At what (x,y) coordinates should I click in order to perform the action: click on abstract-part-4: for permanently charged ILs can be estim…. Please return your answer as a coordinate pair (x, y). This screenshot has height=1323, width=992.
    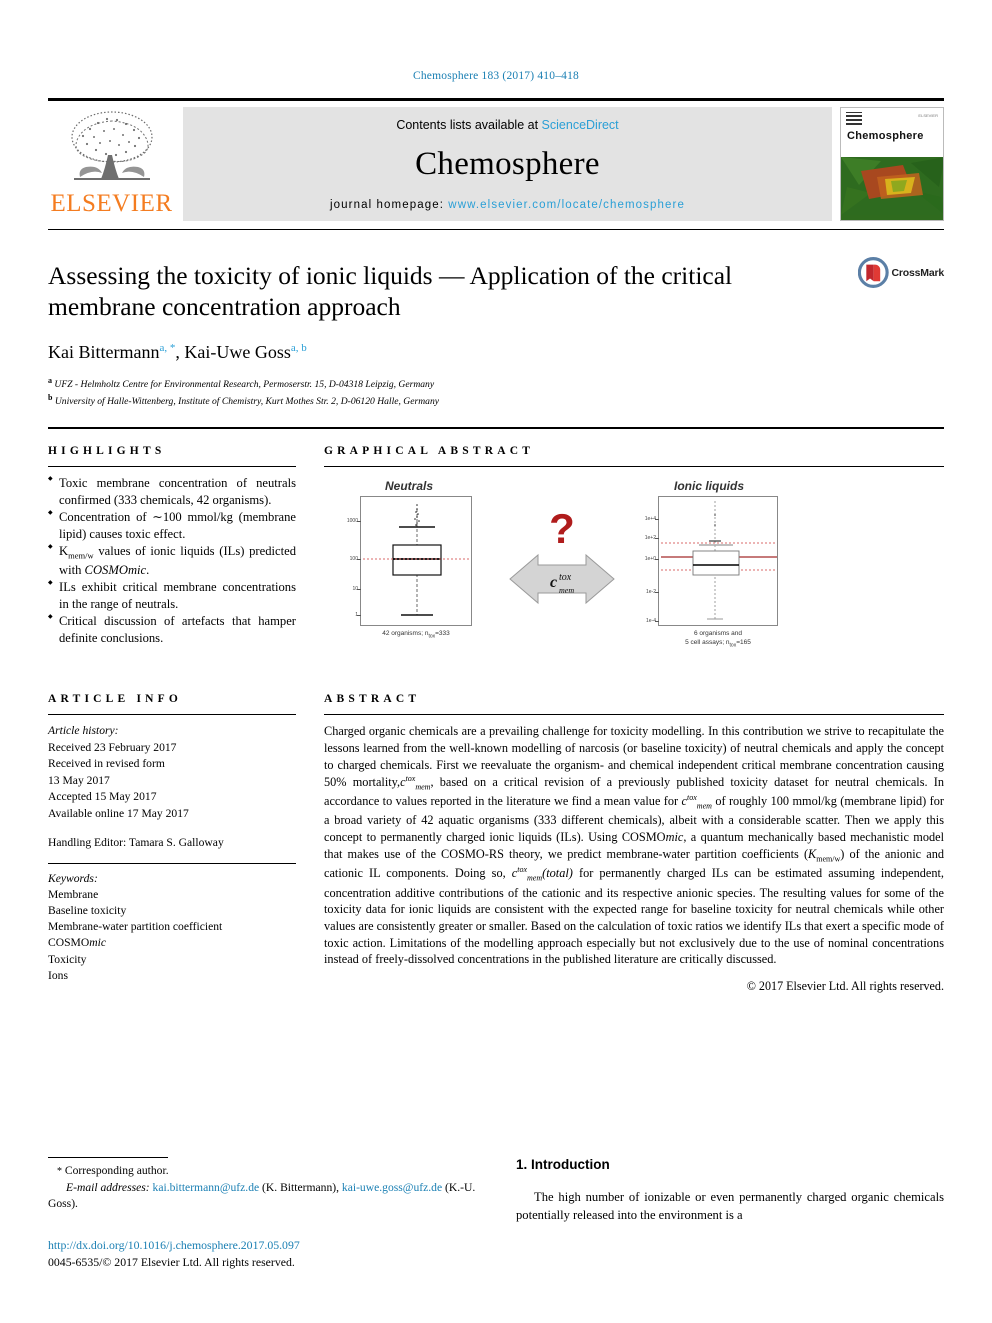
    Looking at the image, I should click on (634, 916).